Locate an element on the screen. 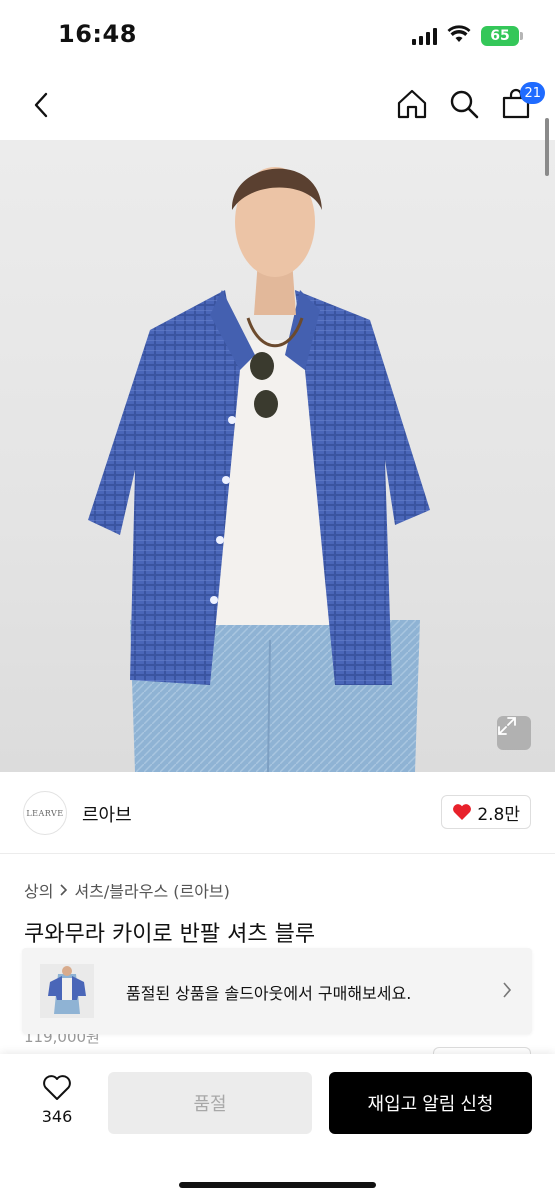 The height and width of the screenshot is (1200, 555). brand-name: 르아브 is located at coordinates (107, 814).